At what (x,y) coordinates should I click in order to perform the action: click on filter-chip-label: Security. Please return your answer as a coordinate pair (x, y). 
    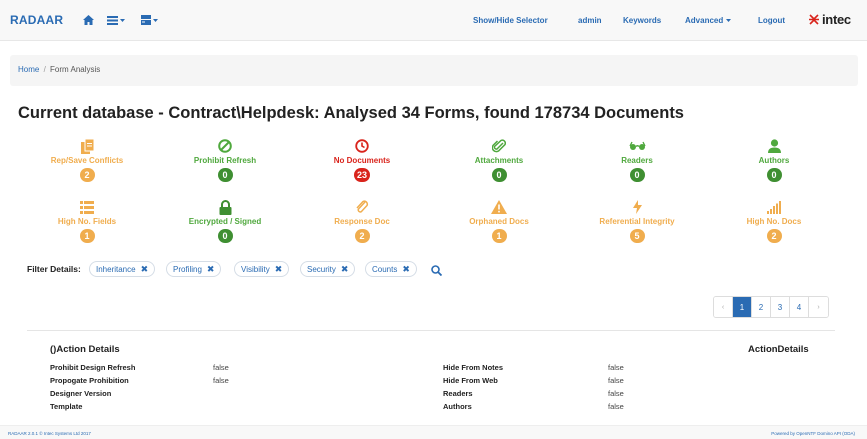
    Looking at the image, I should click on (321, 269).